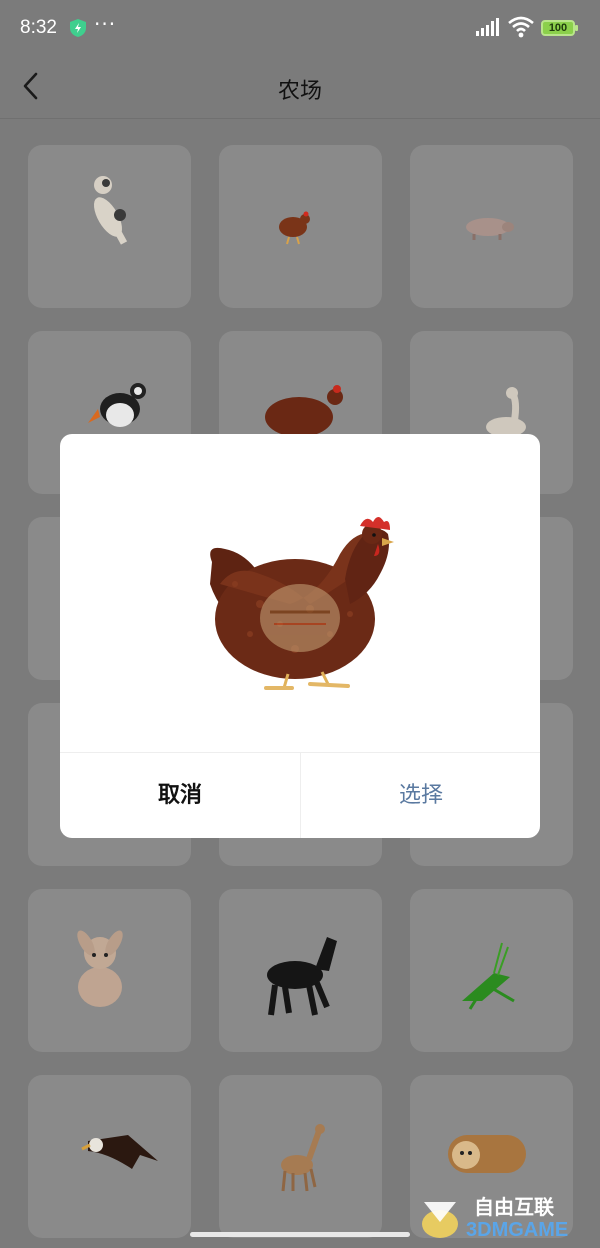  I want to click on dialog-actions: 取消 选择, so click(300, 795).